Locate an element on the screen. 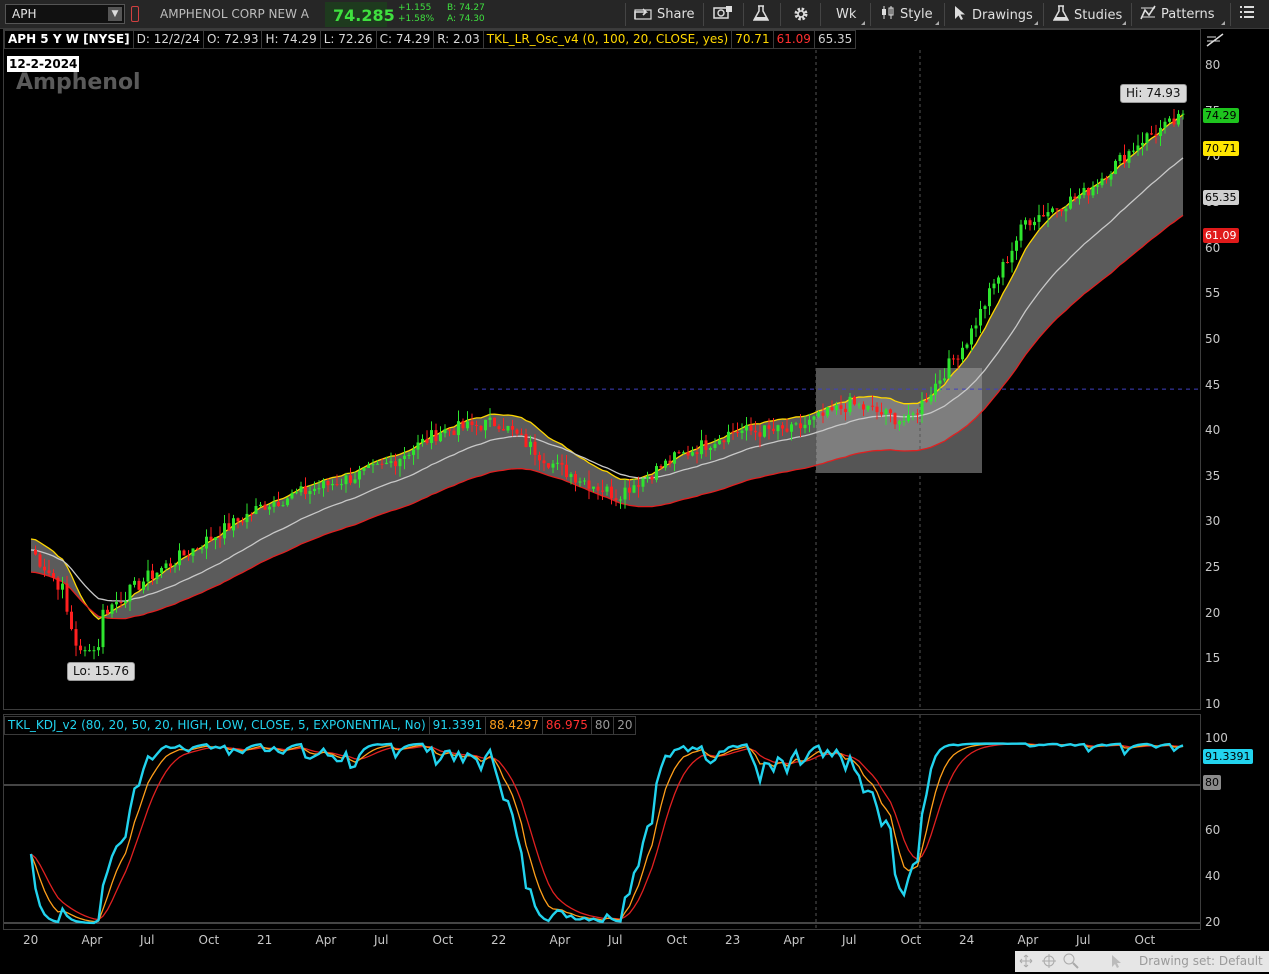 The height and width of the screenshot is (974, 1269). symbol-input: APH ▼ is located at coordinates (65, 14).